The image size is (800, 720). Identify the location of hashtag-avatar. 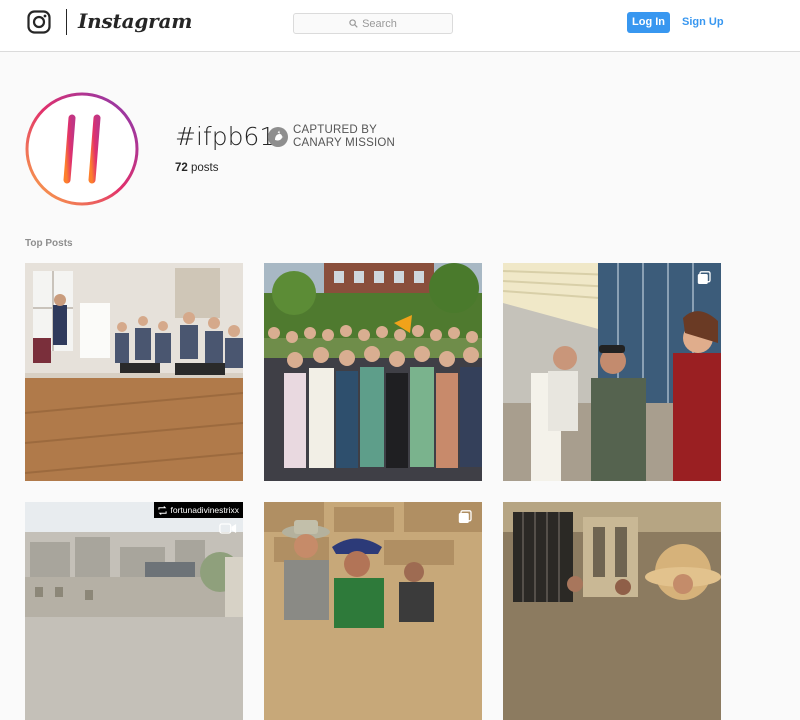
(82, 149).